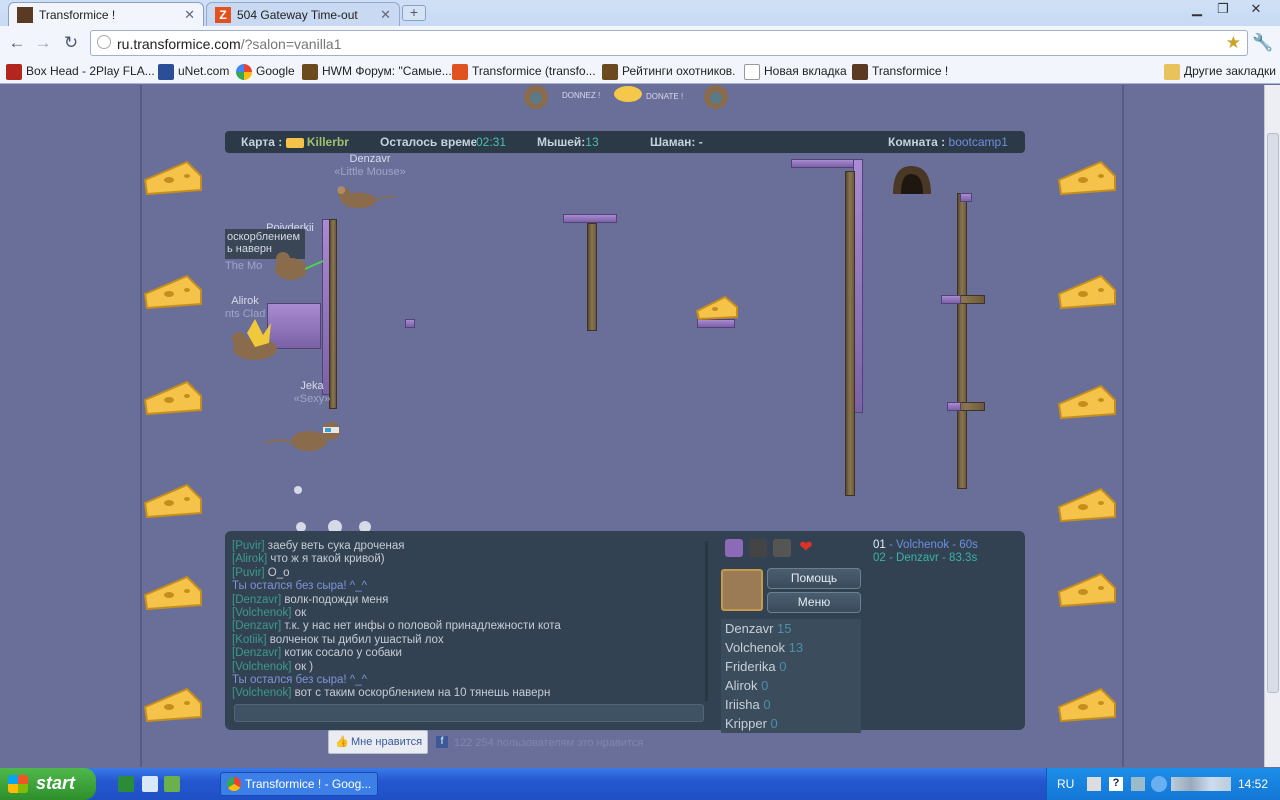 The image size is (1280, 800). Describe the element at coordinates (265, 72) in the screenshot. I see `bookmark-item: Google` at that location.